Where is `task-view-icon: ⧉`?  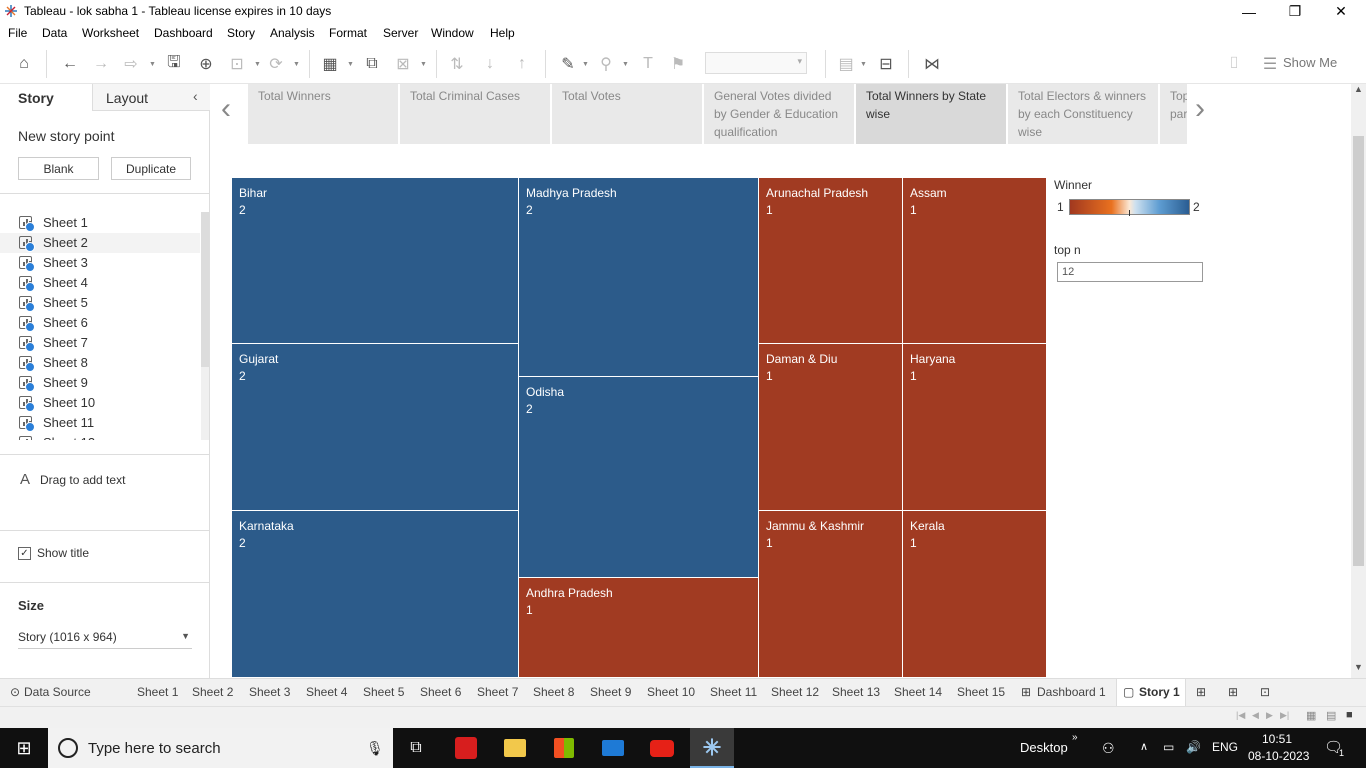 task-view-icon: ⧉ is located at coordinates (416, 748).